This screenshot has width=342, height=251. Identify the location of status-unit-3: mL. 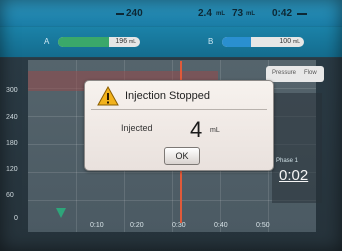
(250, 14).